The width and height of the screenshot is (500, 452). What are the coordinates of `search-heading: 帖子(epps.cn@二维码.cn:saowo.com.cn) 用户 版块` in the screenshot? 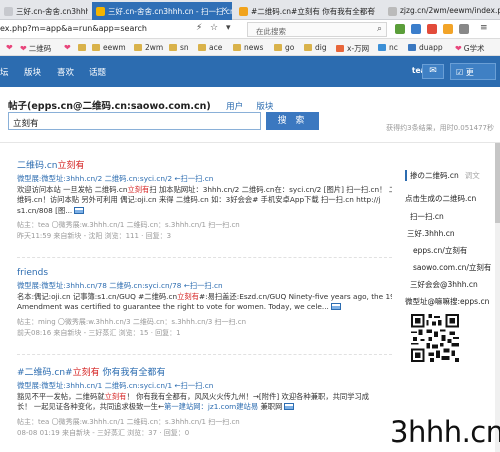 It's located at (141, 106).